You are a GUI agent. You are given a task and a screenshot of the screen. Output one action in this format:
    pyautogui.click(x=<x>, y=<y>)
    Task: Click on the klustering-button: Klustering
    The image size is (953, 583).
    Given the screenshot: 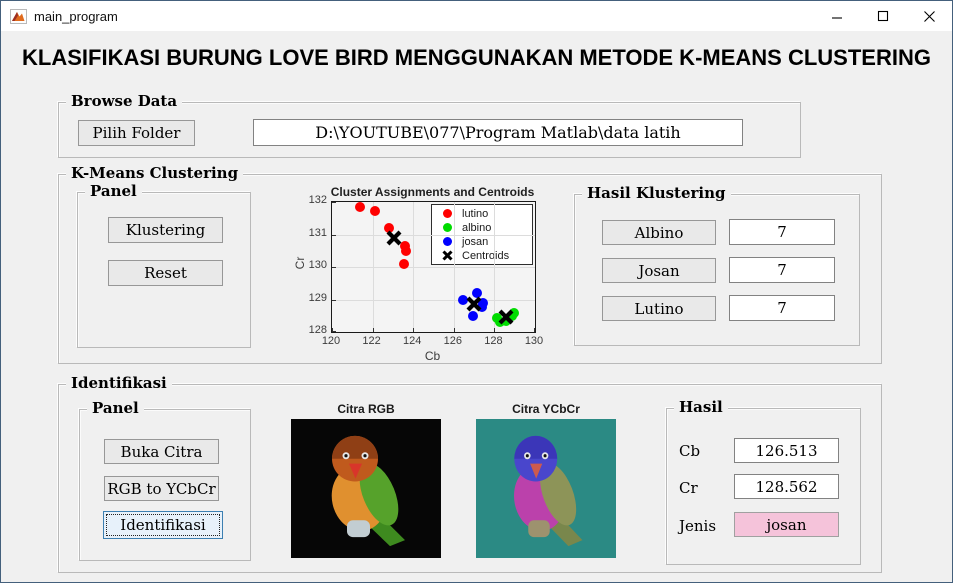 What is the action you would take?
    pyautogui.click(x=165, y=230)
    